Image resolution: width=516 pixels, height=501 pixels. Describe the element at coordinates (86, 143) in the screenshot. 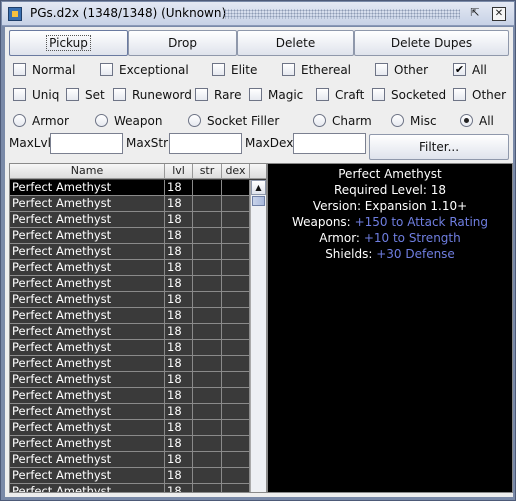

I see `max-lvl-input` at that location.